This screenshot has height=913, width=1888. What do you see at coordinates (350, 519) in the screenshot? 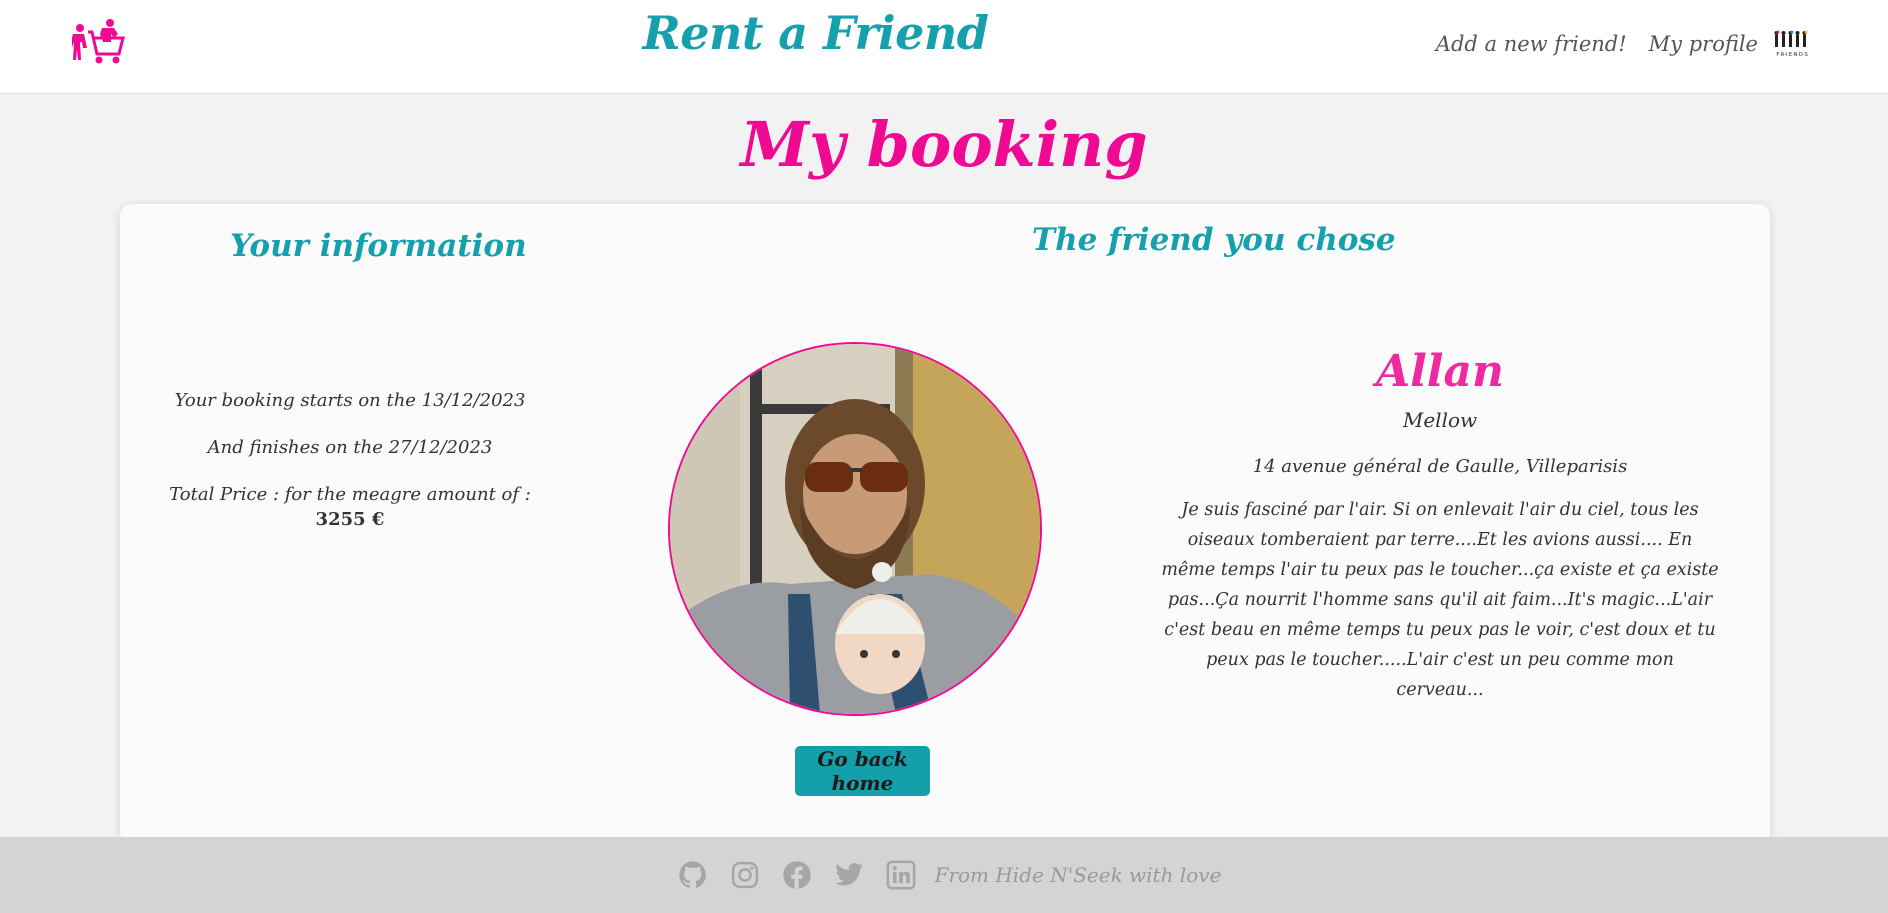
I see `total-price-value: 3255 €` at bounding box center [350, 519].